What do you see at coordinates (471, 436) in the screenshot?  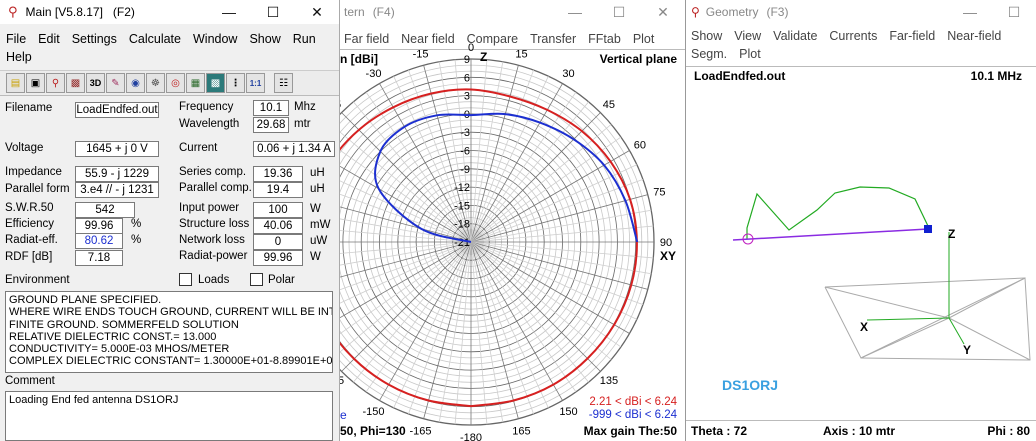 I see `angle-tick-label: -180` at bounding box center [471, 436].